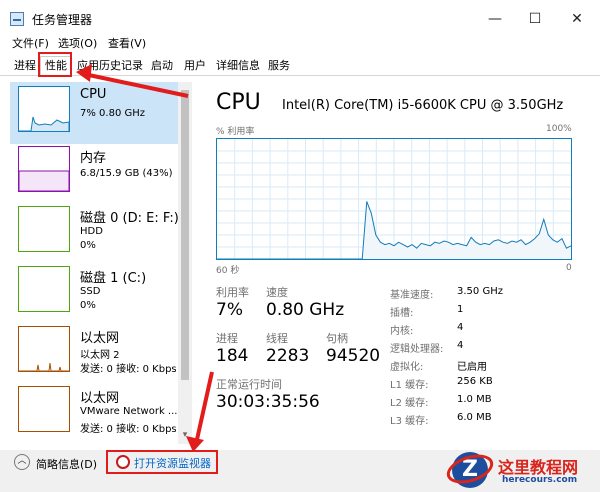 Image resolution: width=600 pixels, height=492 pixels. I want to click on arrow-to-monitor, so click(204, 408).